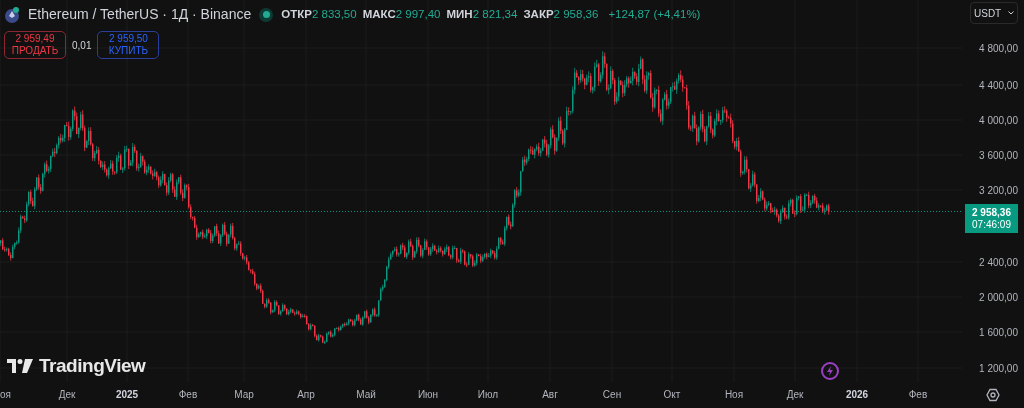 Image resolution: width=1024 pixels, height=408 pixels. Describe the element at coordinates (538, 14) in the screenshot. I see `ohlc-label: ЗАКР` at that location.